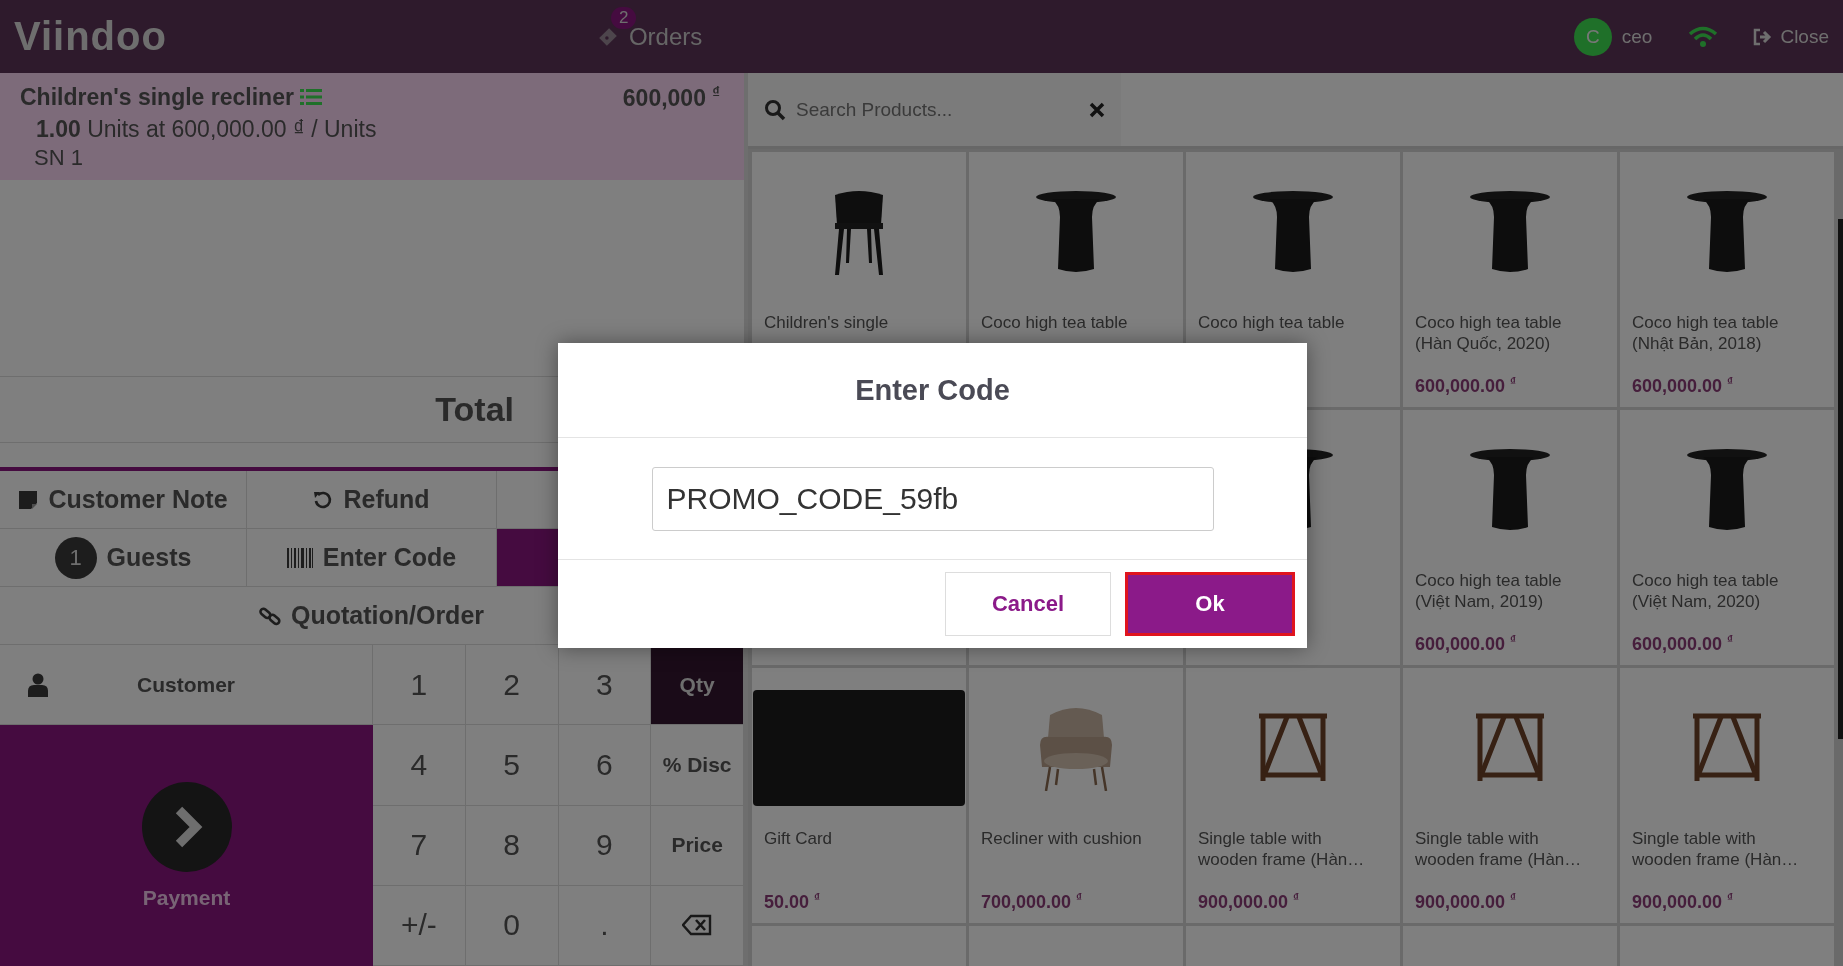 Image resolution: width=1843 pixels, height=966 pixels. What do you see at coordinates (269, 615) in the screenshot?
I see `link-icon` at bounding box center [269, 615].